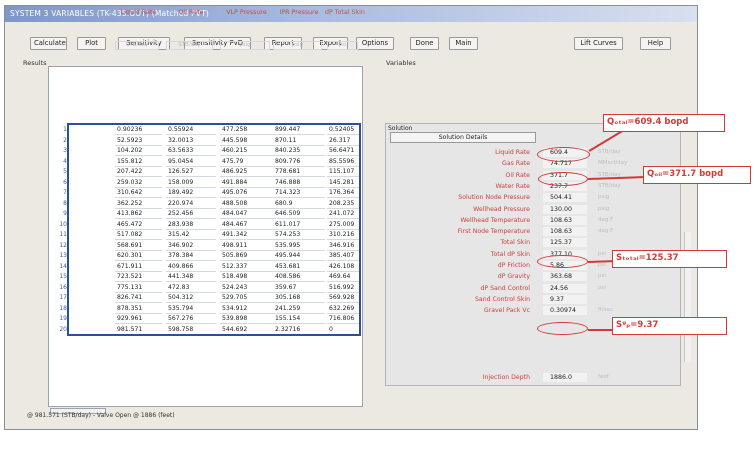 The height and width of the screenshot is (450, 755). What do you see at coordinates (58, 330) in the screenshot?
I see `row-number: 20` at bounding box center [58, 330].